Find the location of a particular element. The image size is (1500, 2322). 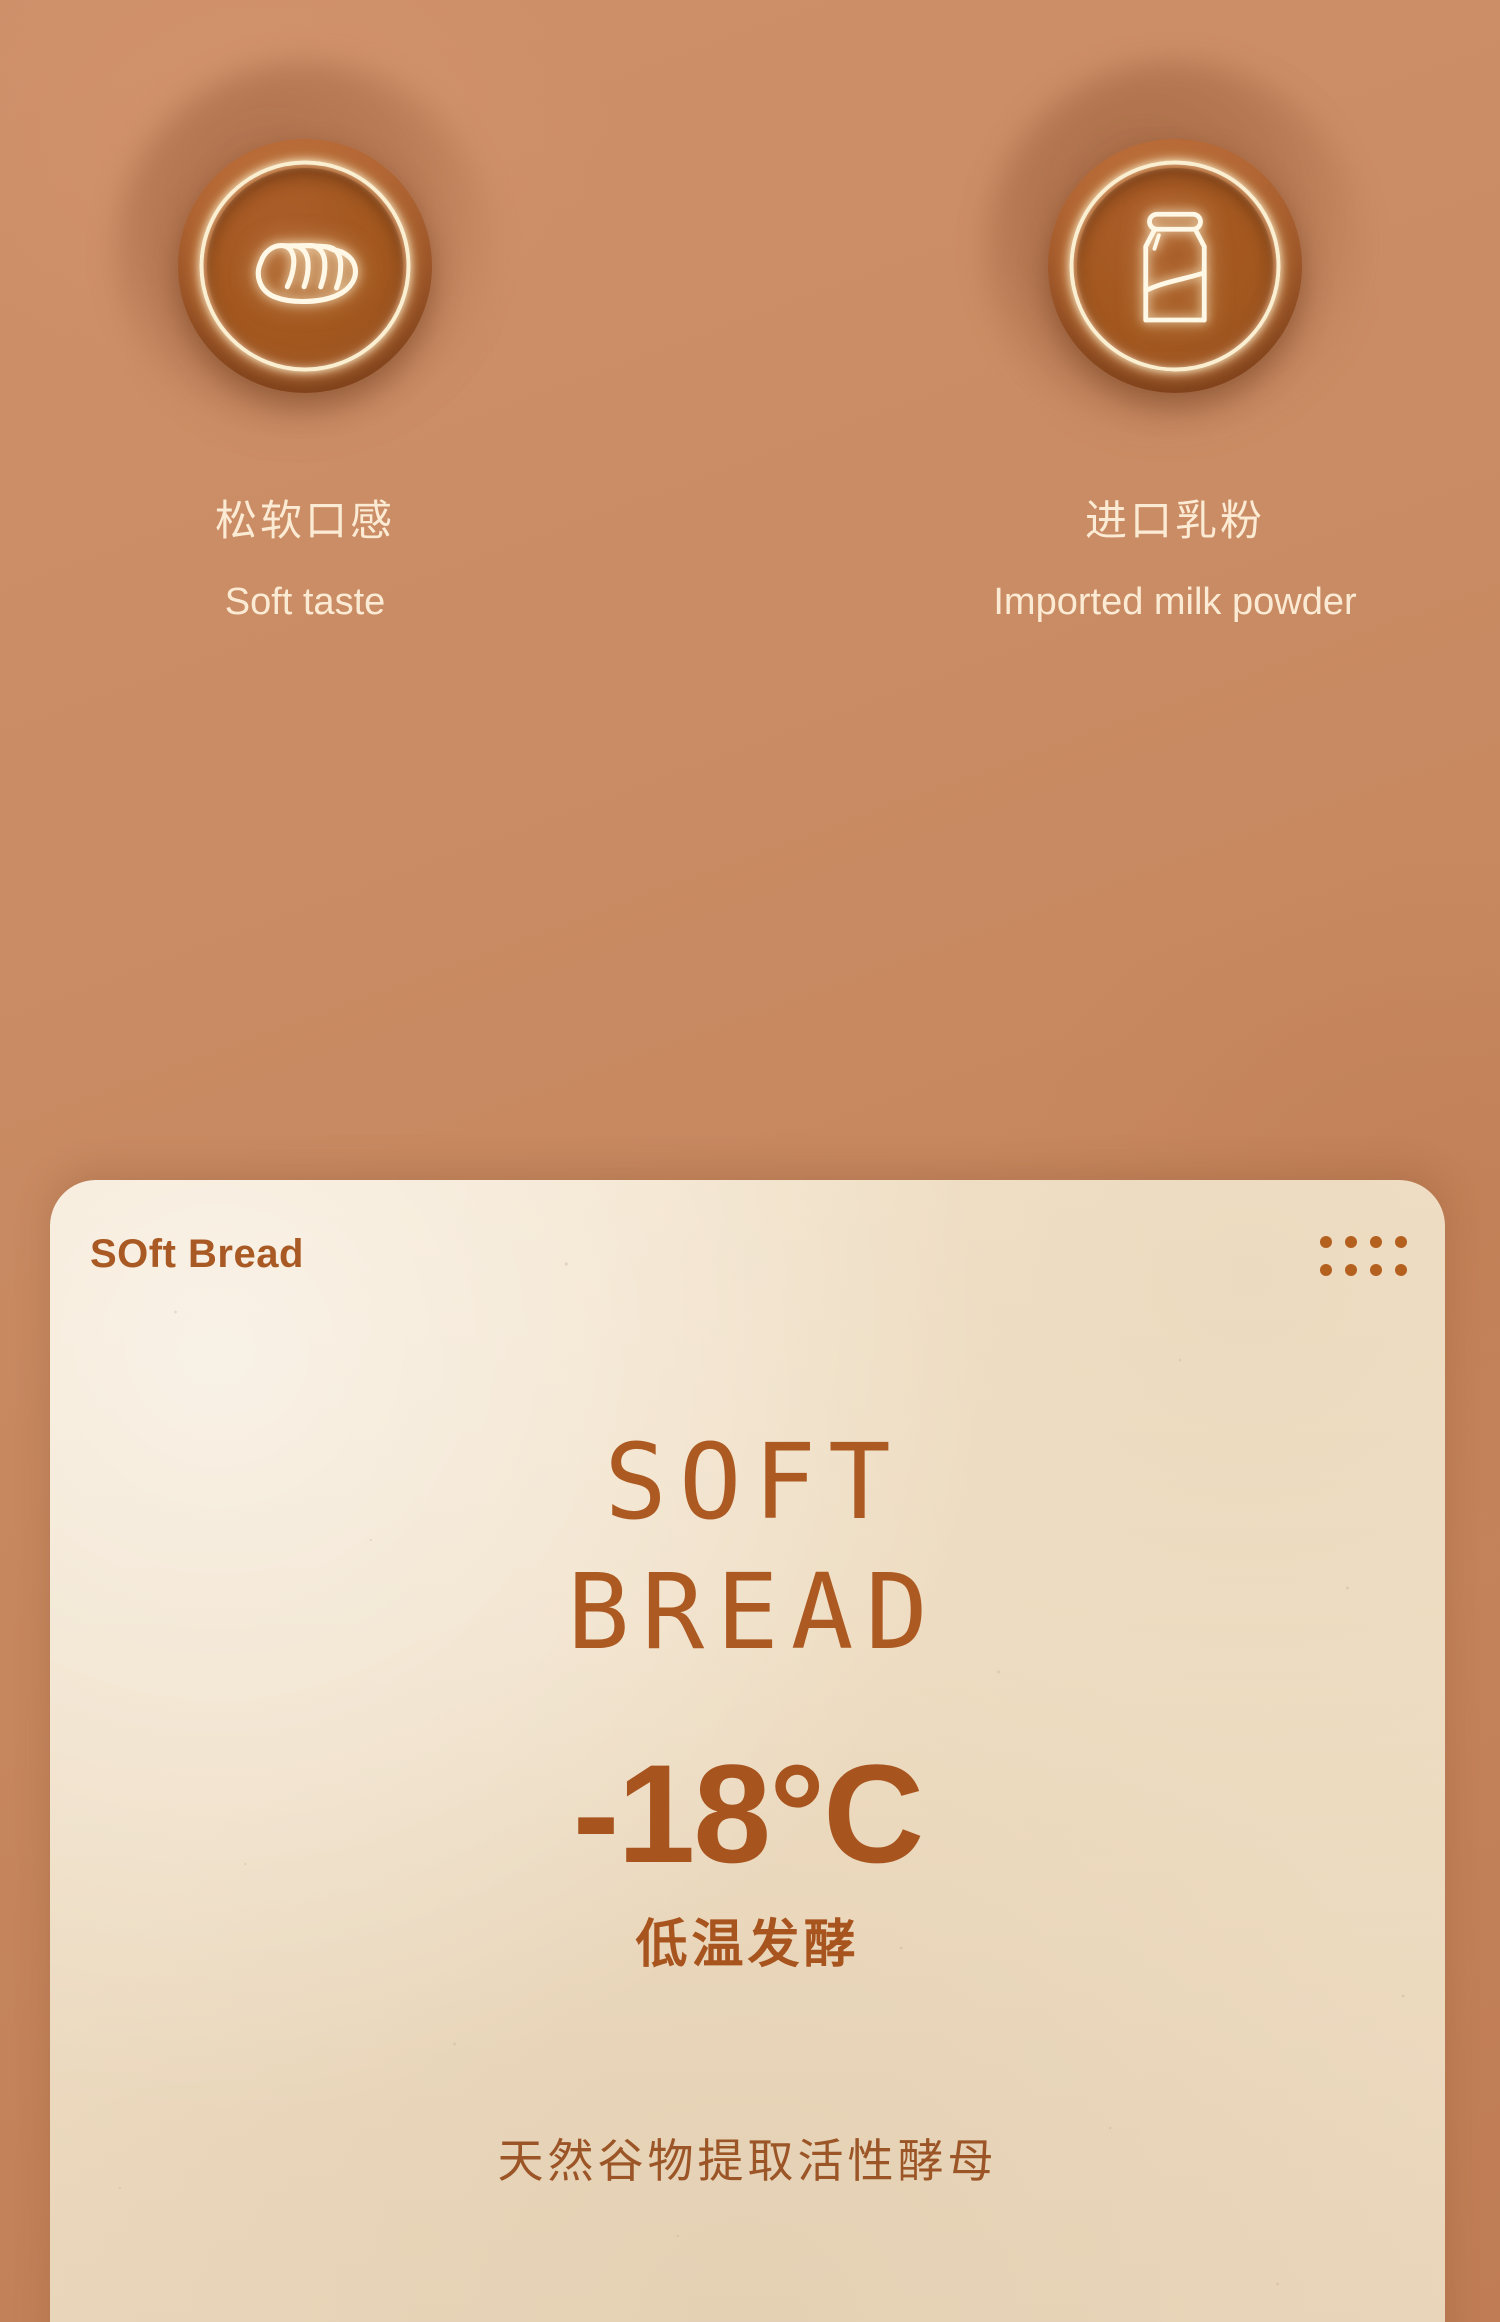

feature-label-en: Soft taste is located at coordinates (305, 602).